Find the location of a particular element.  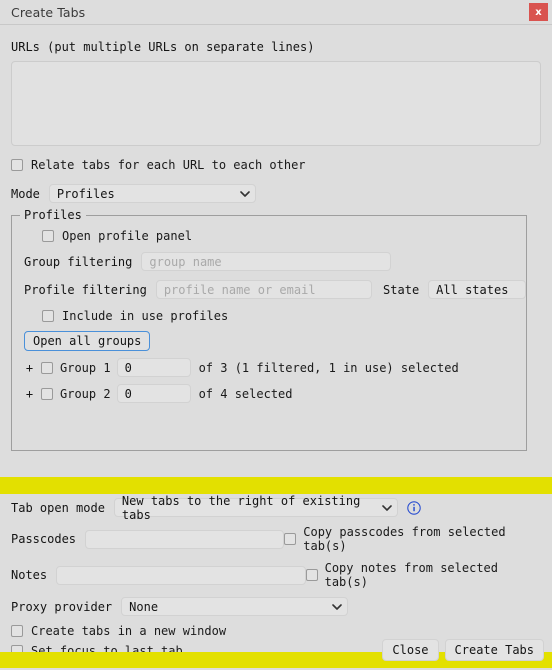

relate-tabs-row: Relate tabs for each URL to each other is located at coordinates (276, 165).